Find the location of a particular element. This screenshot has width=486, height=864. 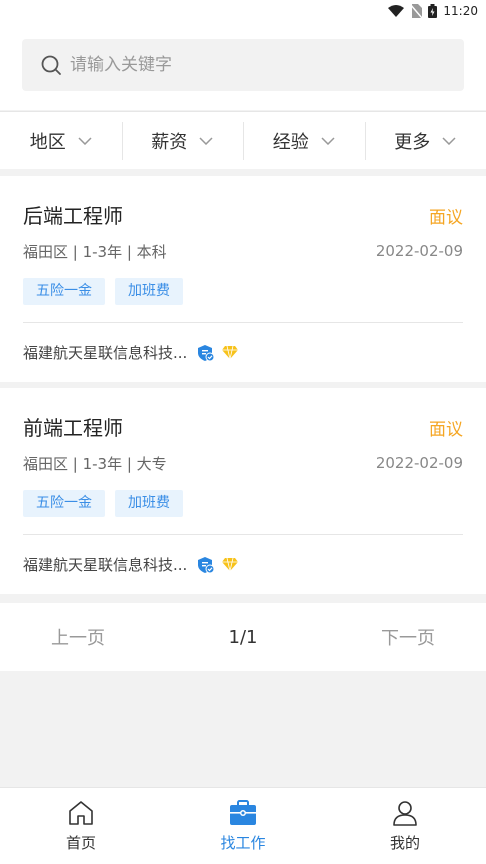

filter-label: 更多 is located at coordinates (412, 142).